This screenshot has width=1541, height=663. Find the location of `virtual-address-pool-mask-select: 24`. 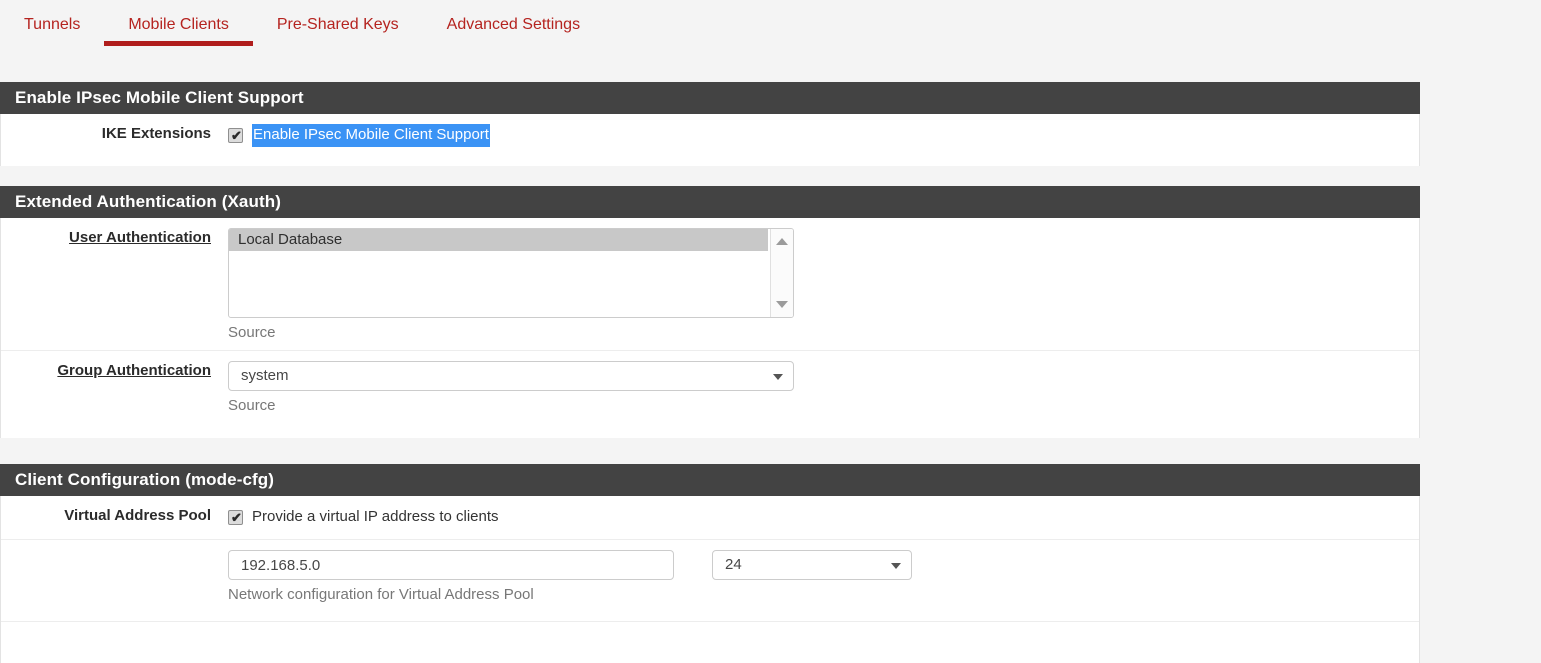

virtual-address-pool-mask-select: 24 is located at coordinates (812, 565).